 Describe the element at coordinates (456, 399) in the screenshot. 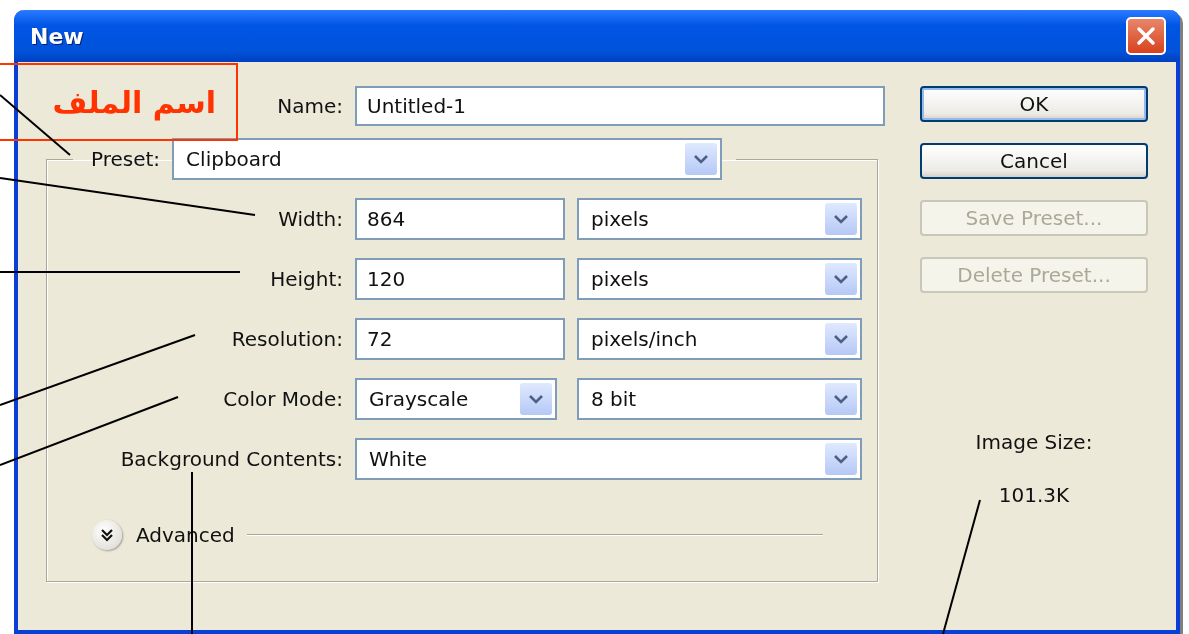

I see `mode-dropdown: Grayscale` at that location.